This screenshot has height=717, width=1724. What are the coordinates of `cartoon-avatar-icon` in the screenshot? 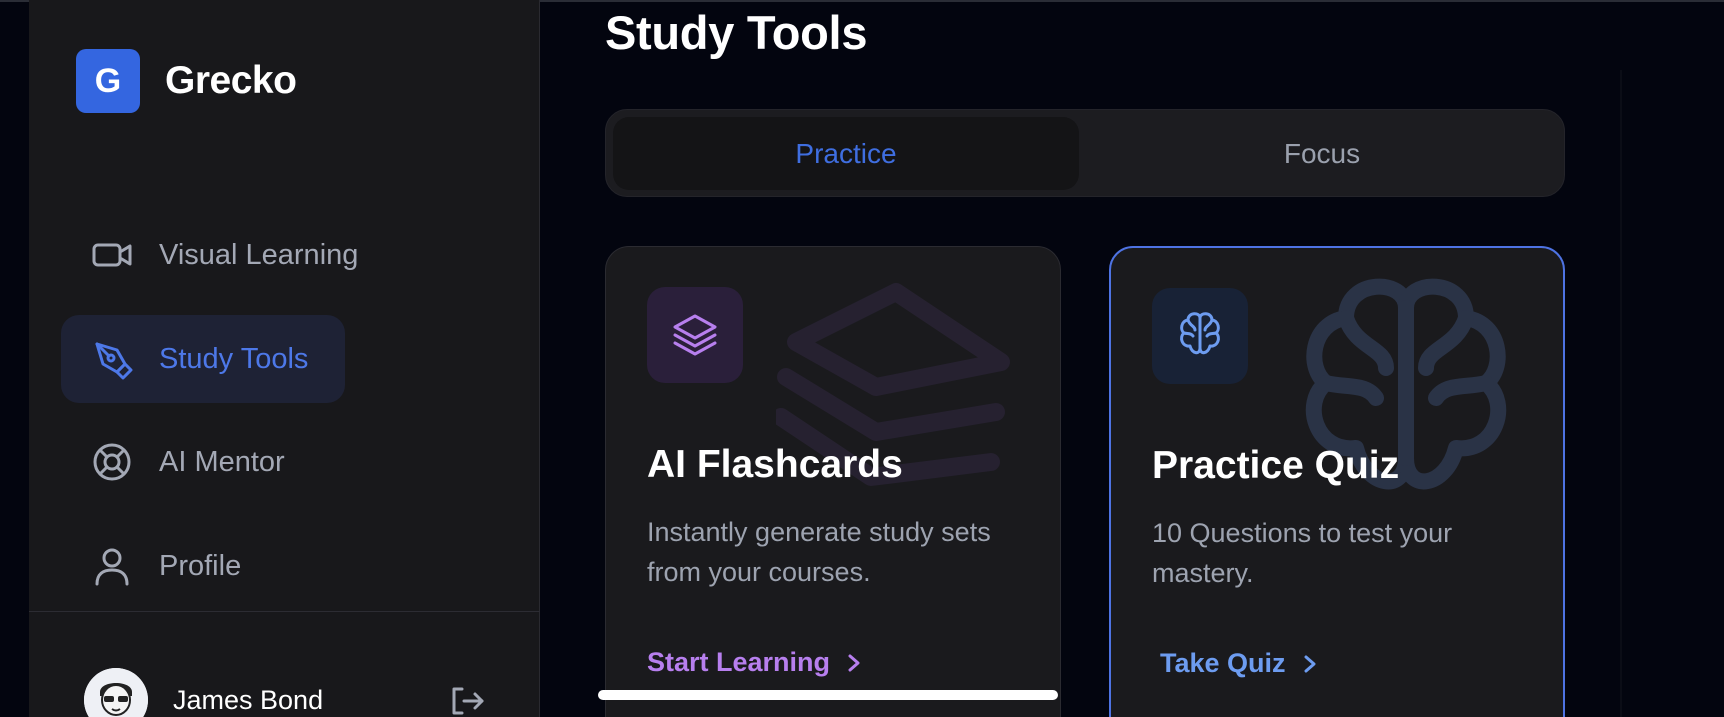 It's located at (116, 692).